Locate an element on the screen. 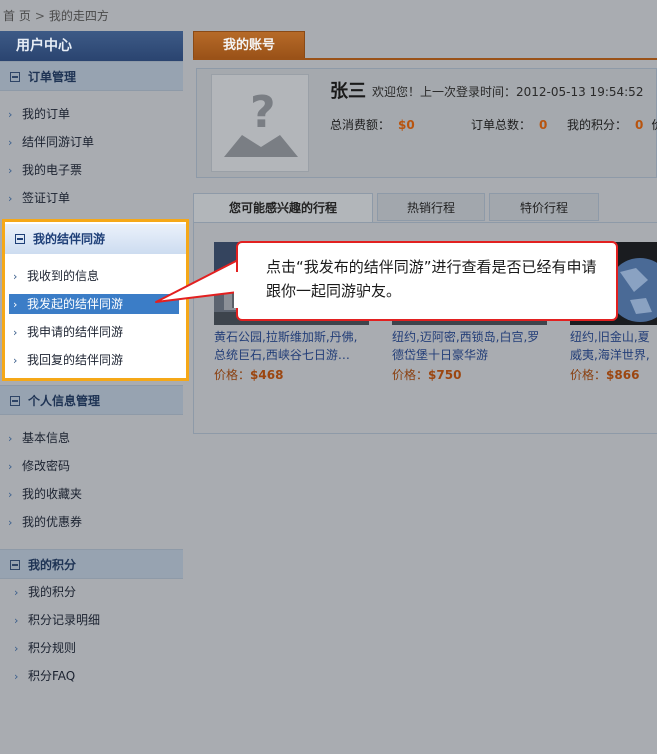  sidebar-item-favorites: › 我的收藏夹 is located at coordinates (91, 494).